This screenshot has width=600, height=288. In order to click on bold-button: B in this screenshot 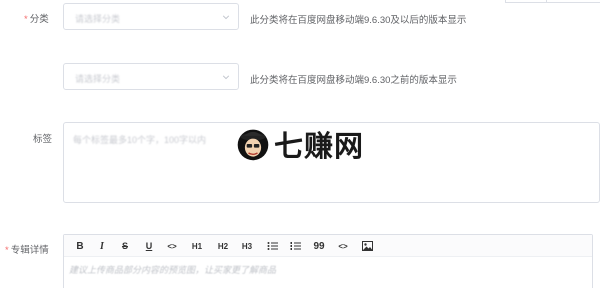, I will do `click(80, 246)`.